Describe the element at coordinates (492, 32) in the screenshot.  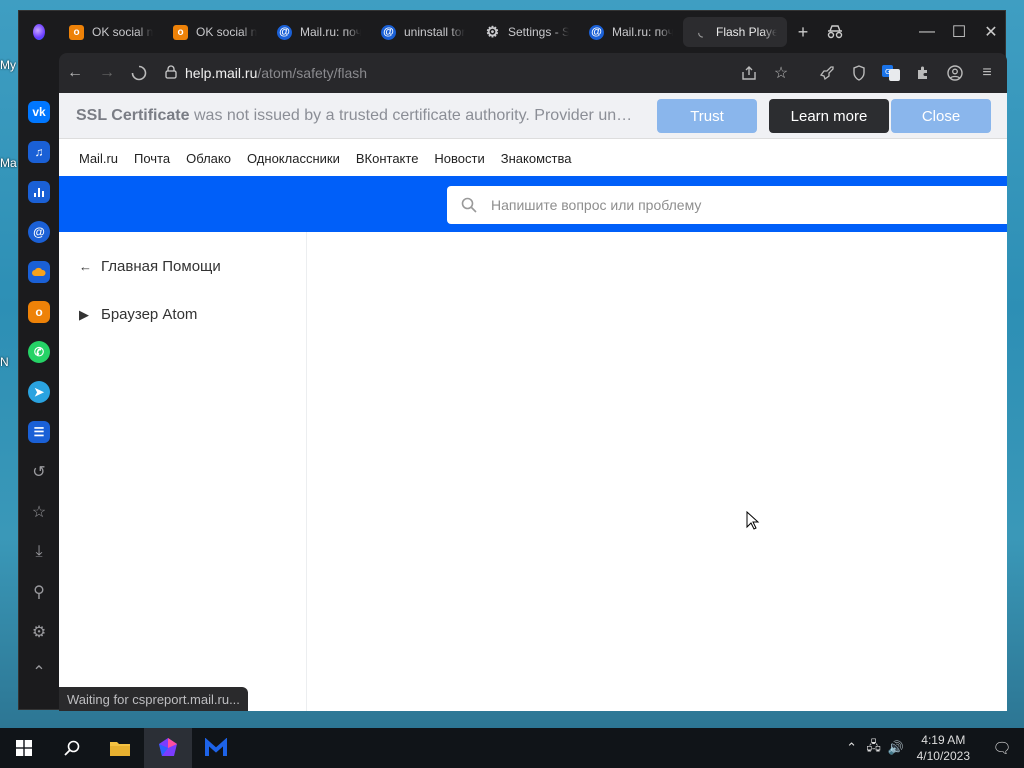
I see `gear-icon: ⚙` at that location.